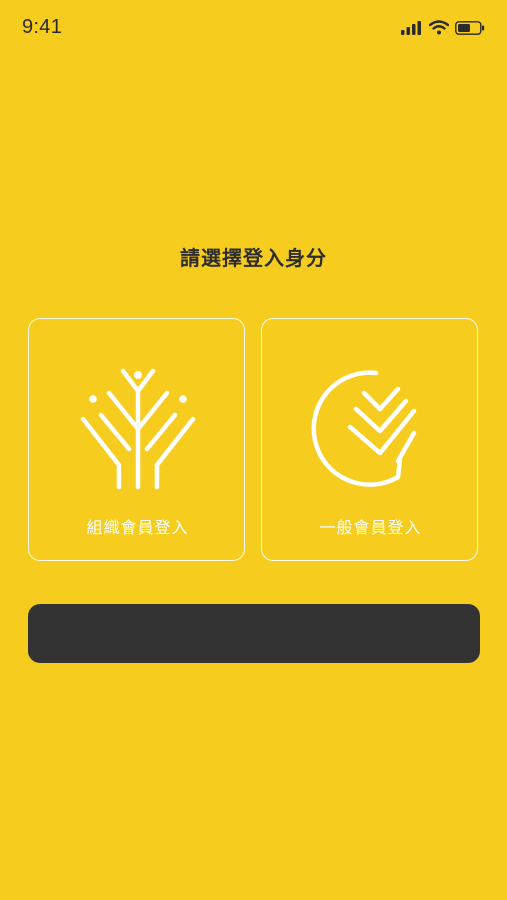 This screenshot has width=507, height=900. What do you see at coordinates (42, 27) in the screenshot?
I see `status-time: 9:41` at bounding box center [42, 27].